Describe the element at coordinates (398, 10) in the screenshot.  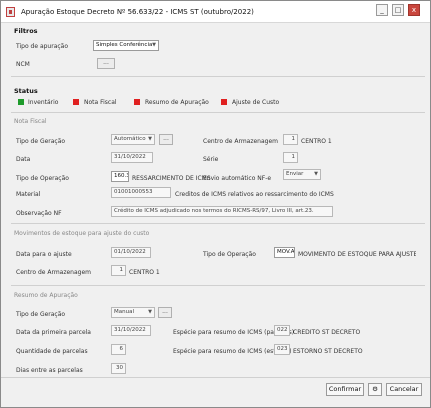
I see `maximize-button: □` at that location.